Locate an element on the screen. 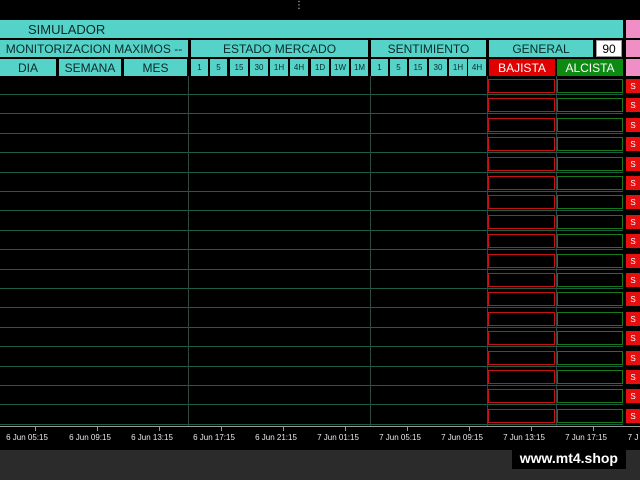 The image size is (640, 480). estado-tf-15: 15 is located at coordinates (239, 67).